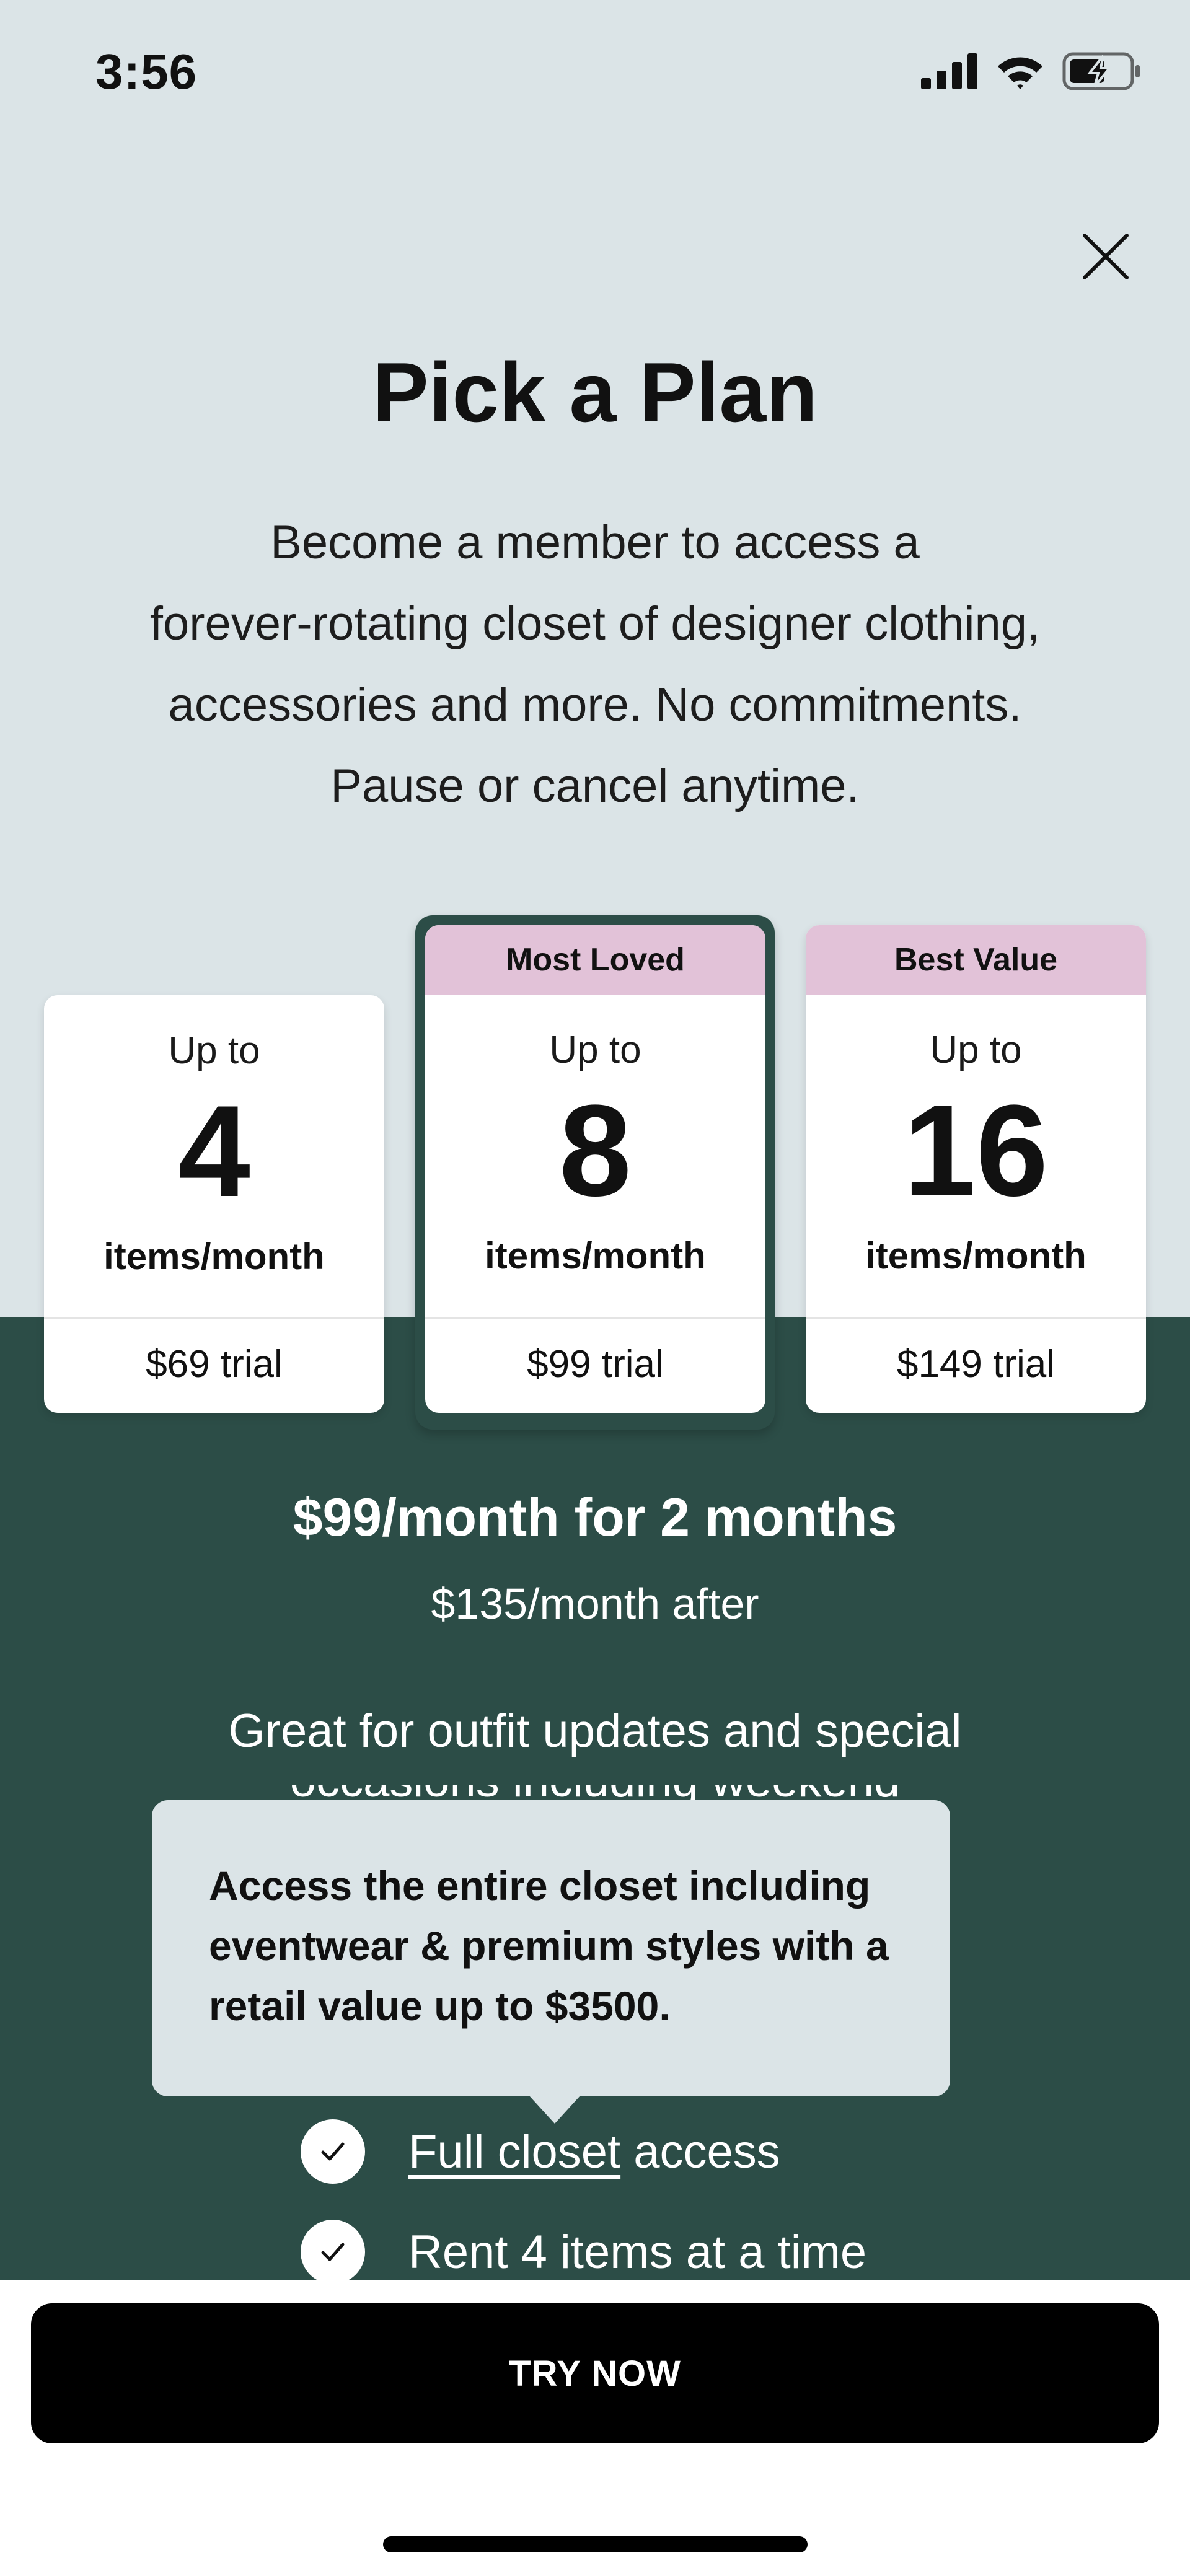 Image resolution: width=1190 pixels, height=2576 pixels. What do you see at coordinates (595, 392) in the screenshot?
I see `page-title: Pick a Plan` at bounding box center [595, 392].